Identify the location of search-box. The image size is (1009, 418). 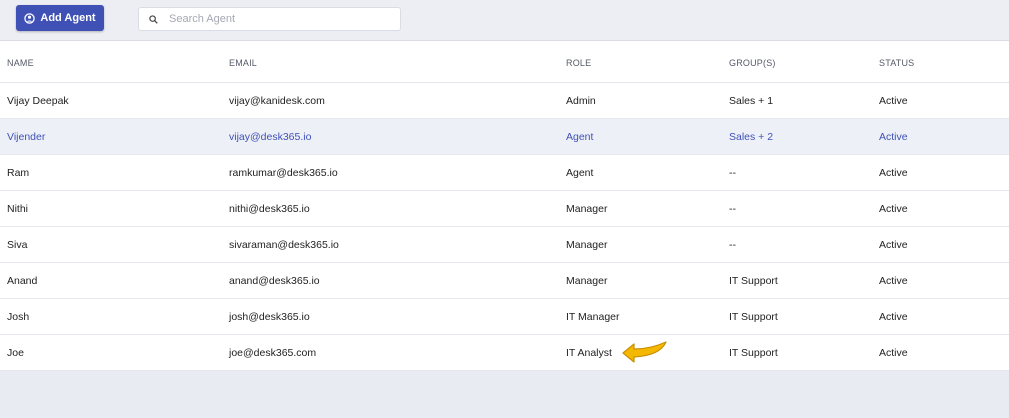
(269, 19).